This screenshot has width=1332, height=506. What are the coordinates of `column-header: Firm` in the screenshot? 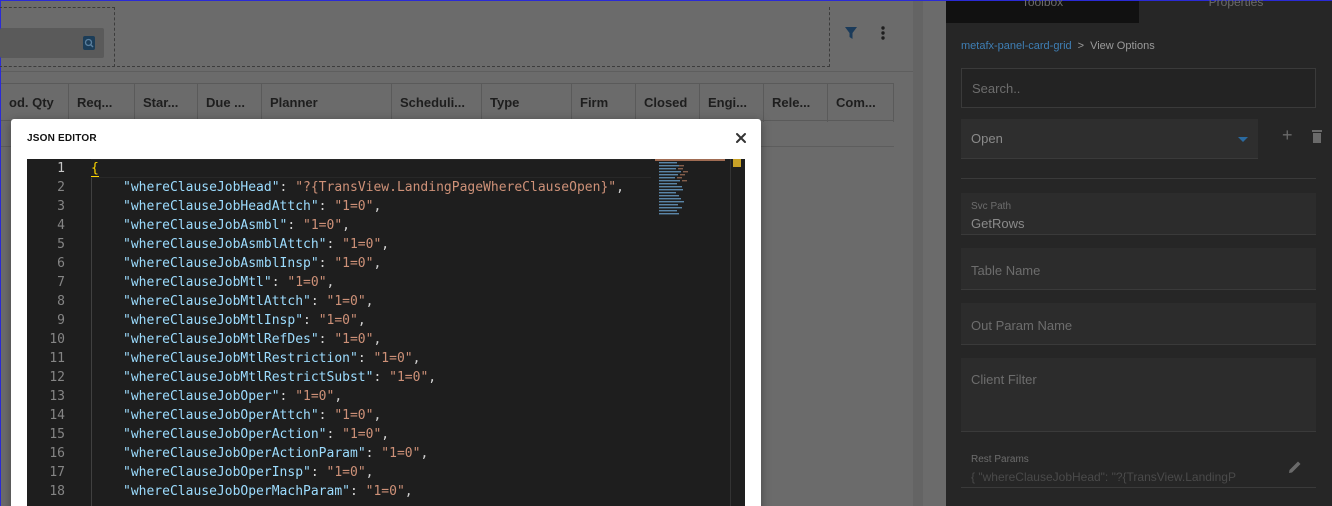 It's located at (604, 103).